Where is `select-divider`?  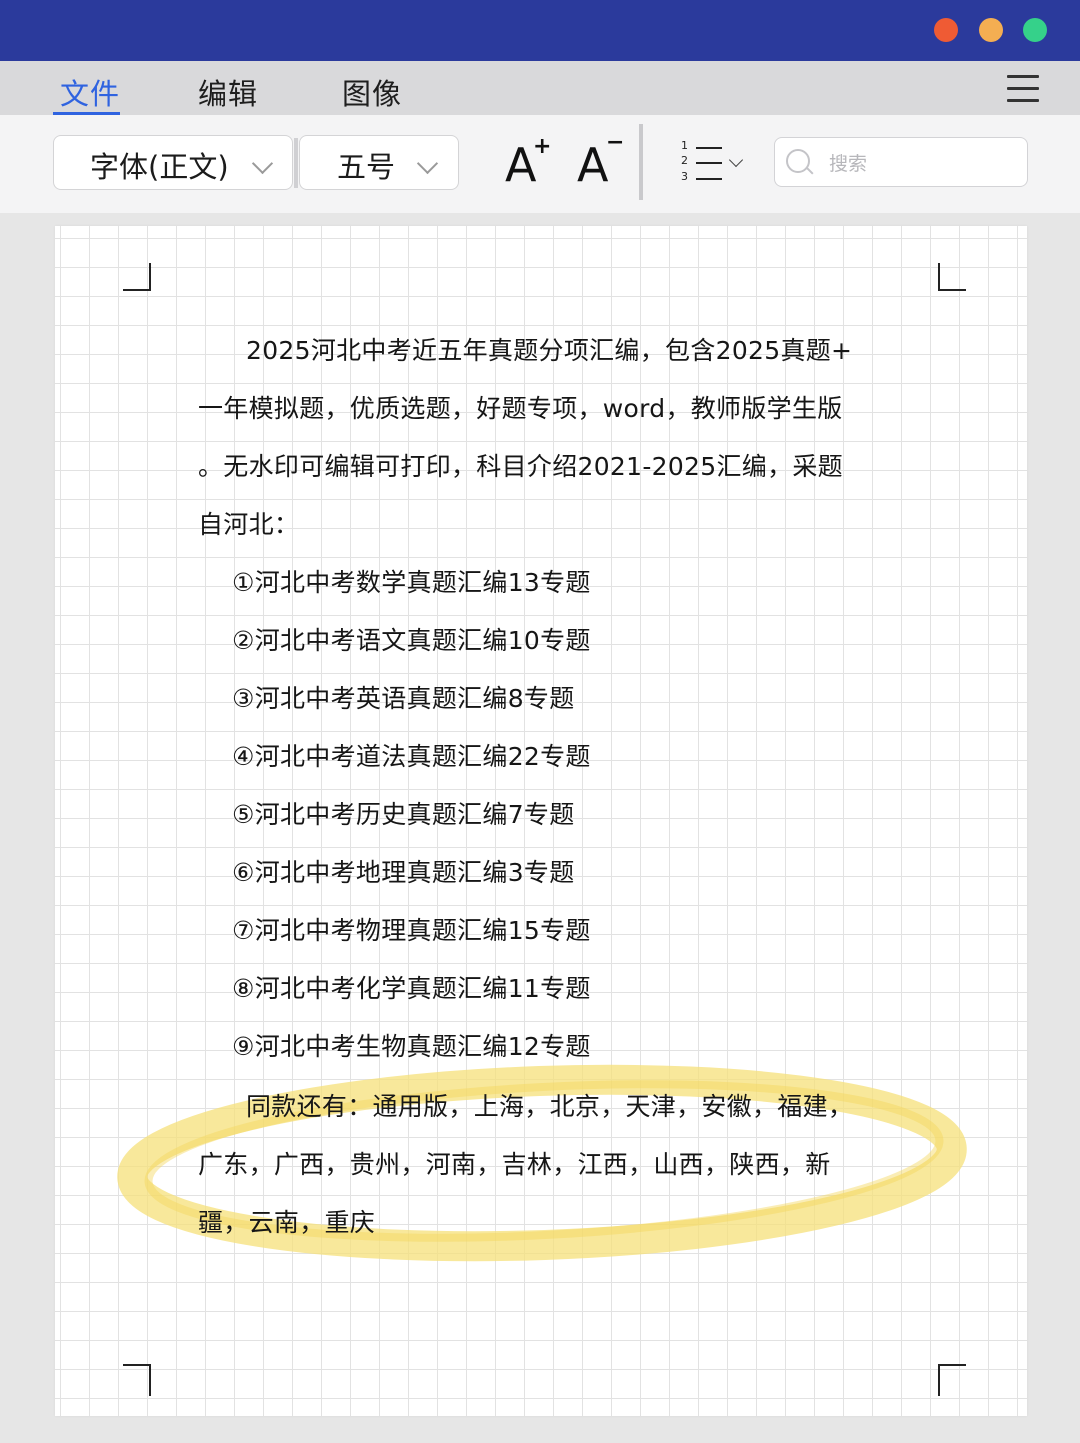 select-divider is located at coordinates (296, 163).